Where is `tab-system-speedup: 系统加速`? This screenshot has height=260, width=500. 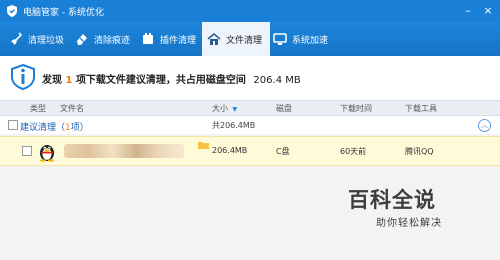 tab-system-speedup: 系统加速 is located at coordinates (303, 39).